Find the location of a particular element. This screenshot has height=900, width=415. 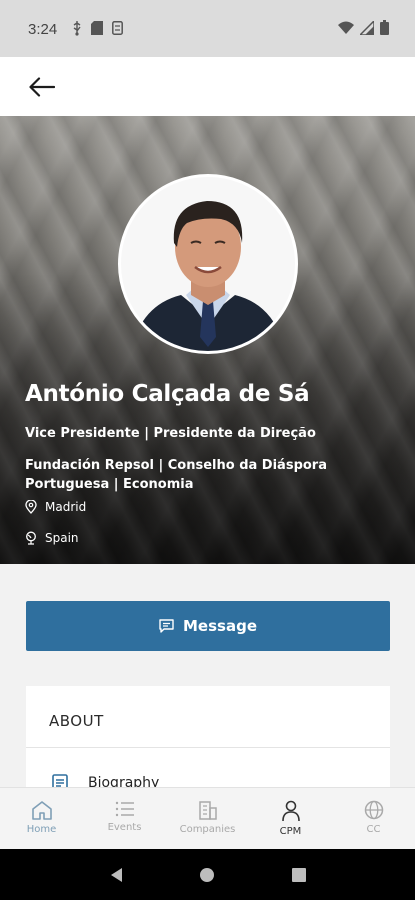

building-icon is located at coordinates (207, 810).